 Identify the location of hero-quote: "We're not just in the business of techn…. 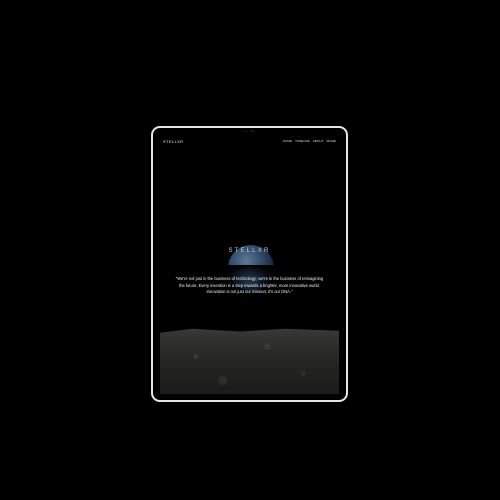
(249, 286).